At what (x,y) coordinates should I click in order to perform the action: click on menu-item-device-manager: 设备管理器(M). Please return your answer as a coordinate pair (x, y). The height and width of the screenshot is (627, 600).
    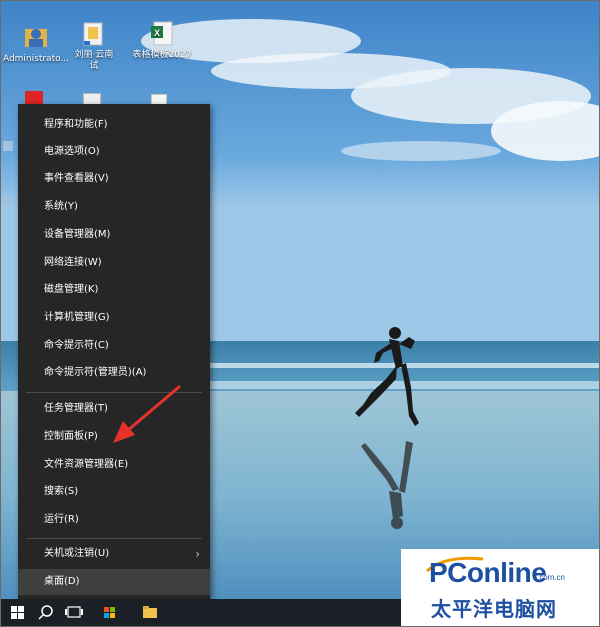
    Looking at the image, I should click on (114, 235).